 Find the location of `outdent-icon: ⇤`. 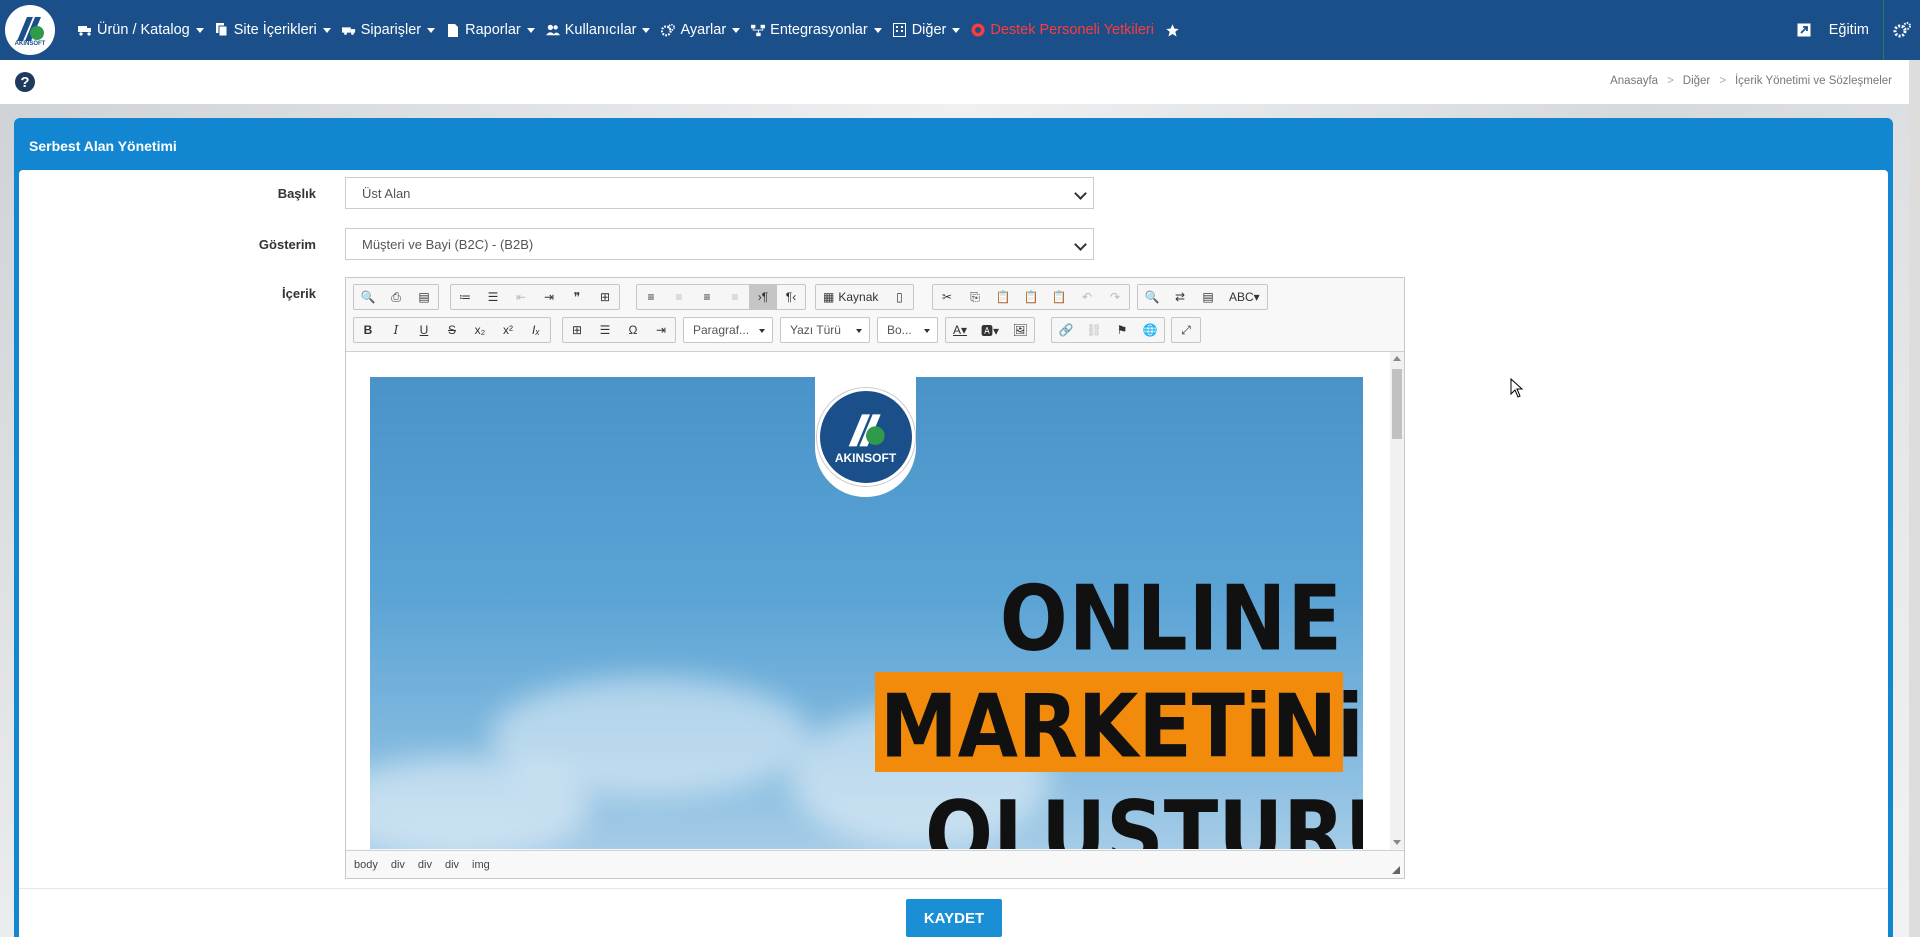

outdent-icon: ⇤ is located at coordinates (521, 297).